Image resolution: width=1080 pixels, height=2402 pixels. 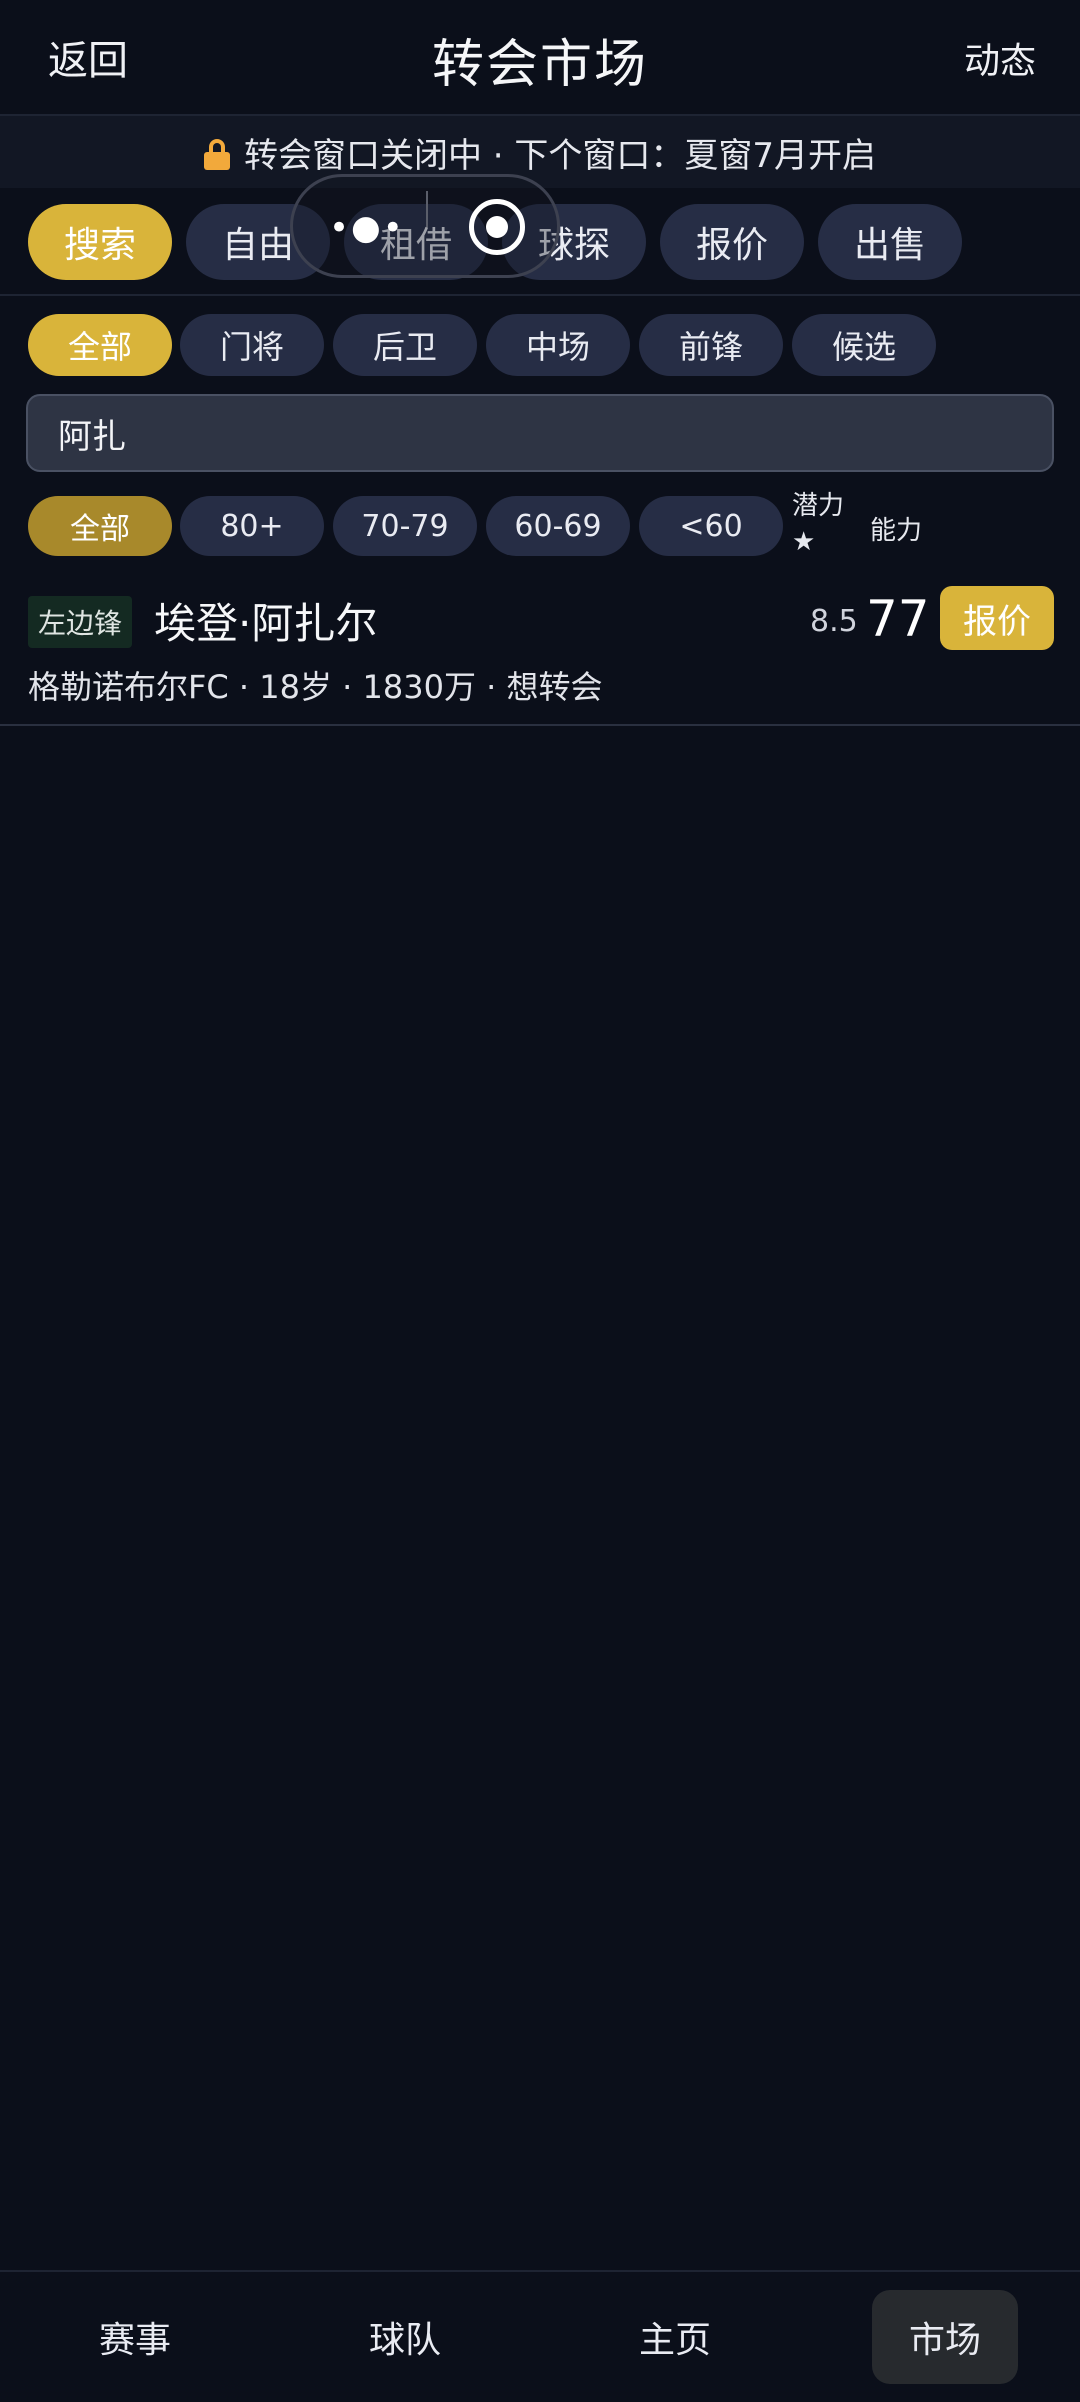 What do you see at coordinates (944, 2340) in the screenshot?
I see `nav-market-label: 市场` at bounding box center [944, 2340].